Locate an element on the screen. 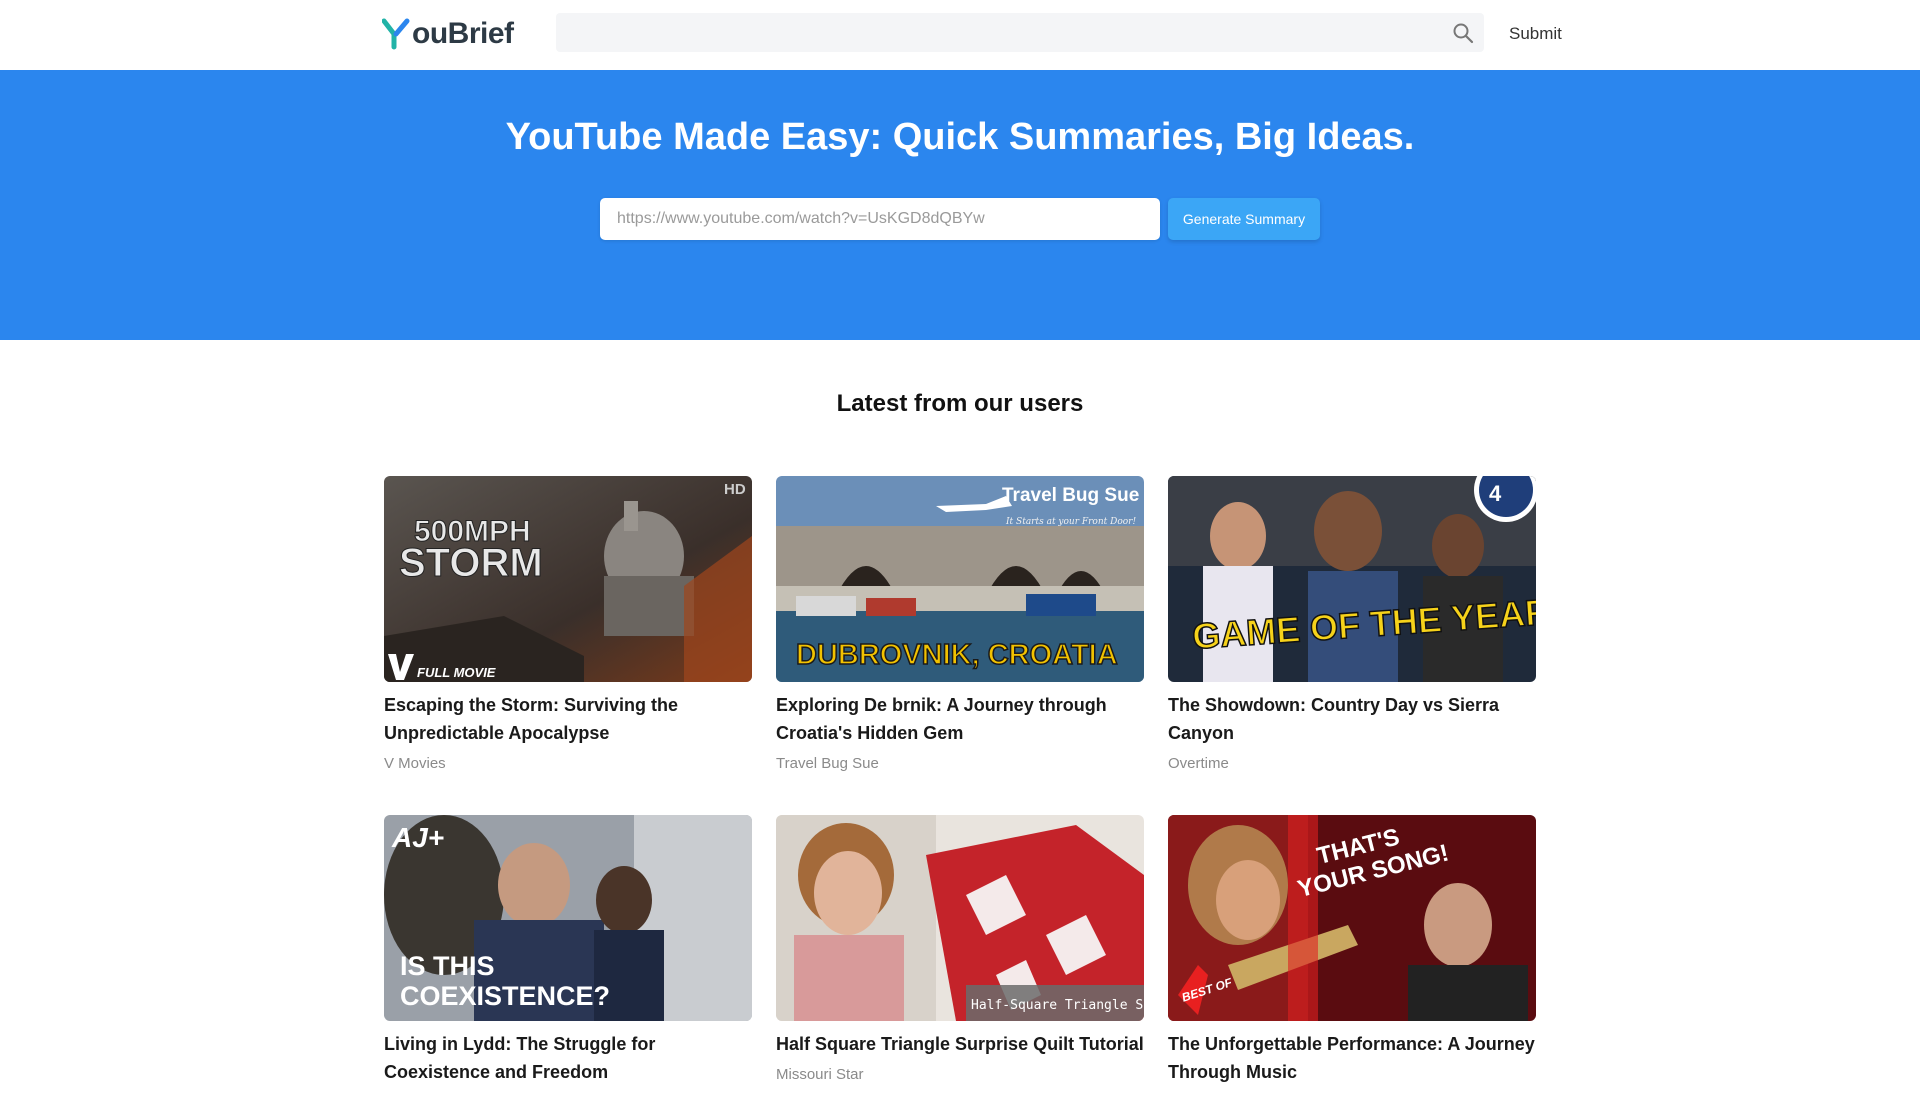  top-header: ouBrief Submit is located at coordinates (960, 35).